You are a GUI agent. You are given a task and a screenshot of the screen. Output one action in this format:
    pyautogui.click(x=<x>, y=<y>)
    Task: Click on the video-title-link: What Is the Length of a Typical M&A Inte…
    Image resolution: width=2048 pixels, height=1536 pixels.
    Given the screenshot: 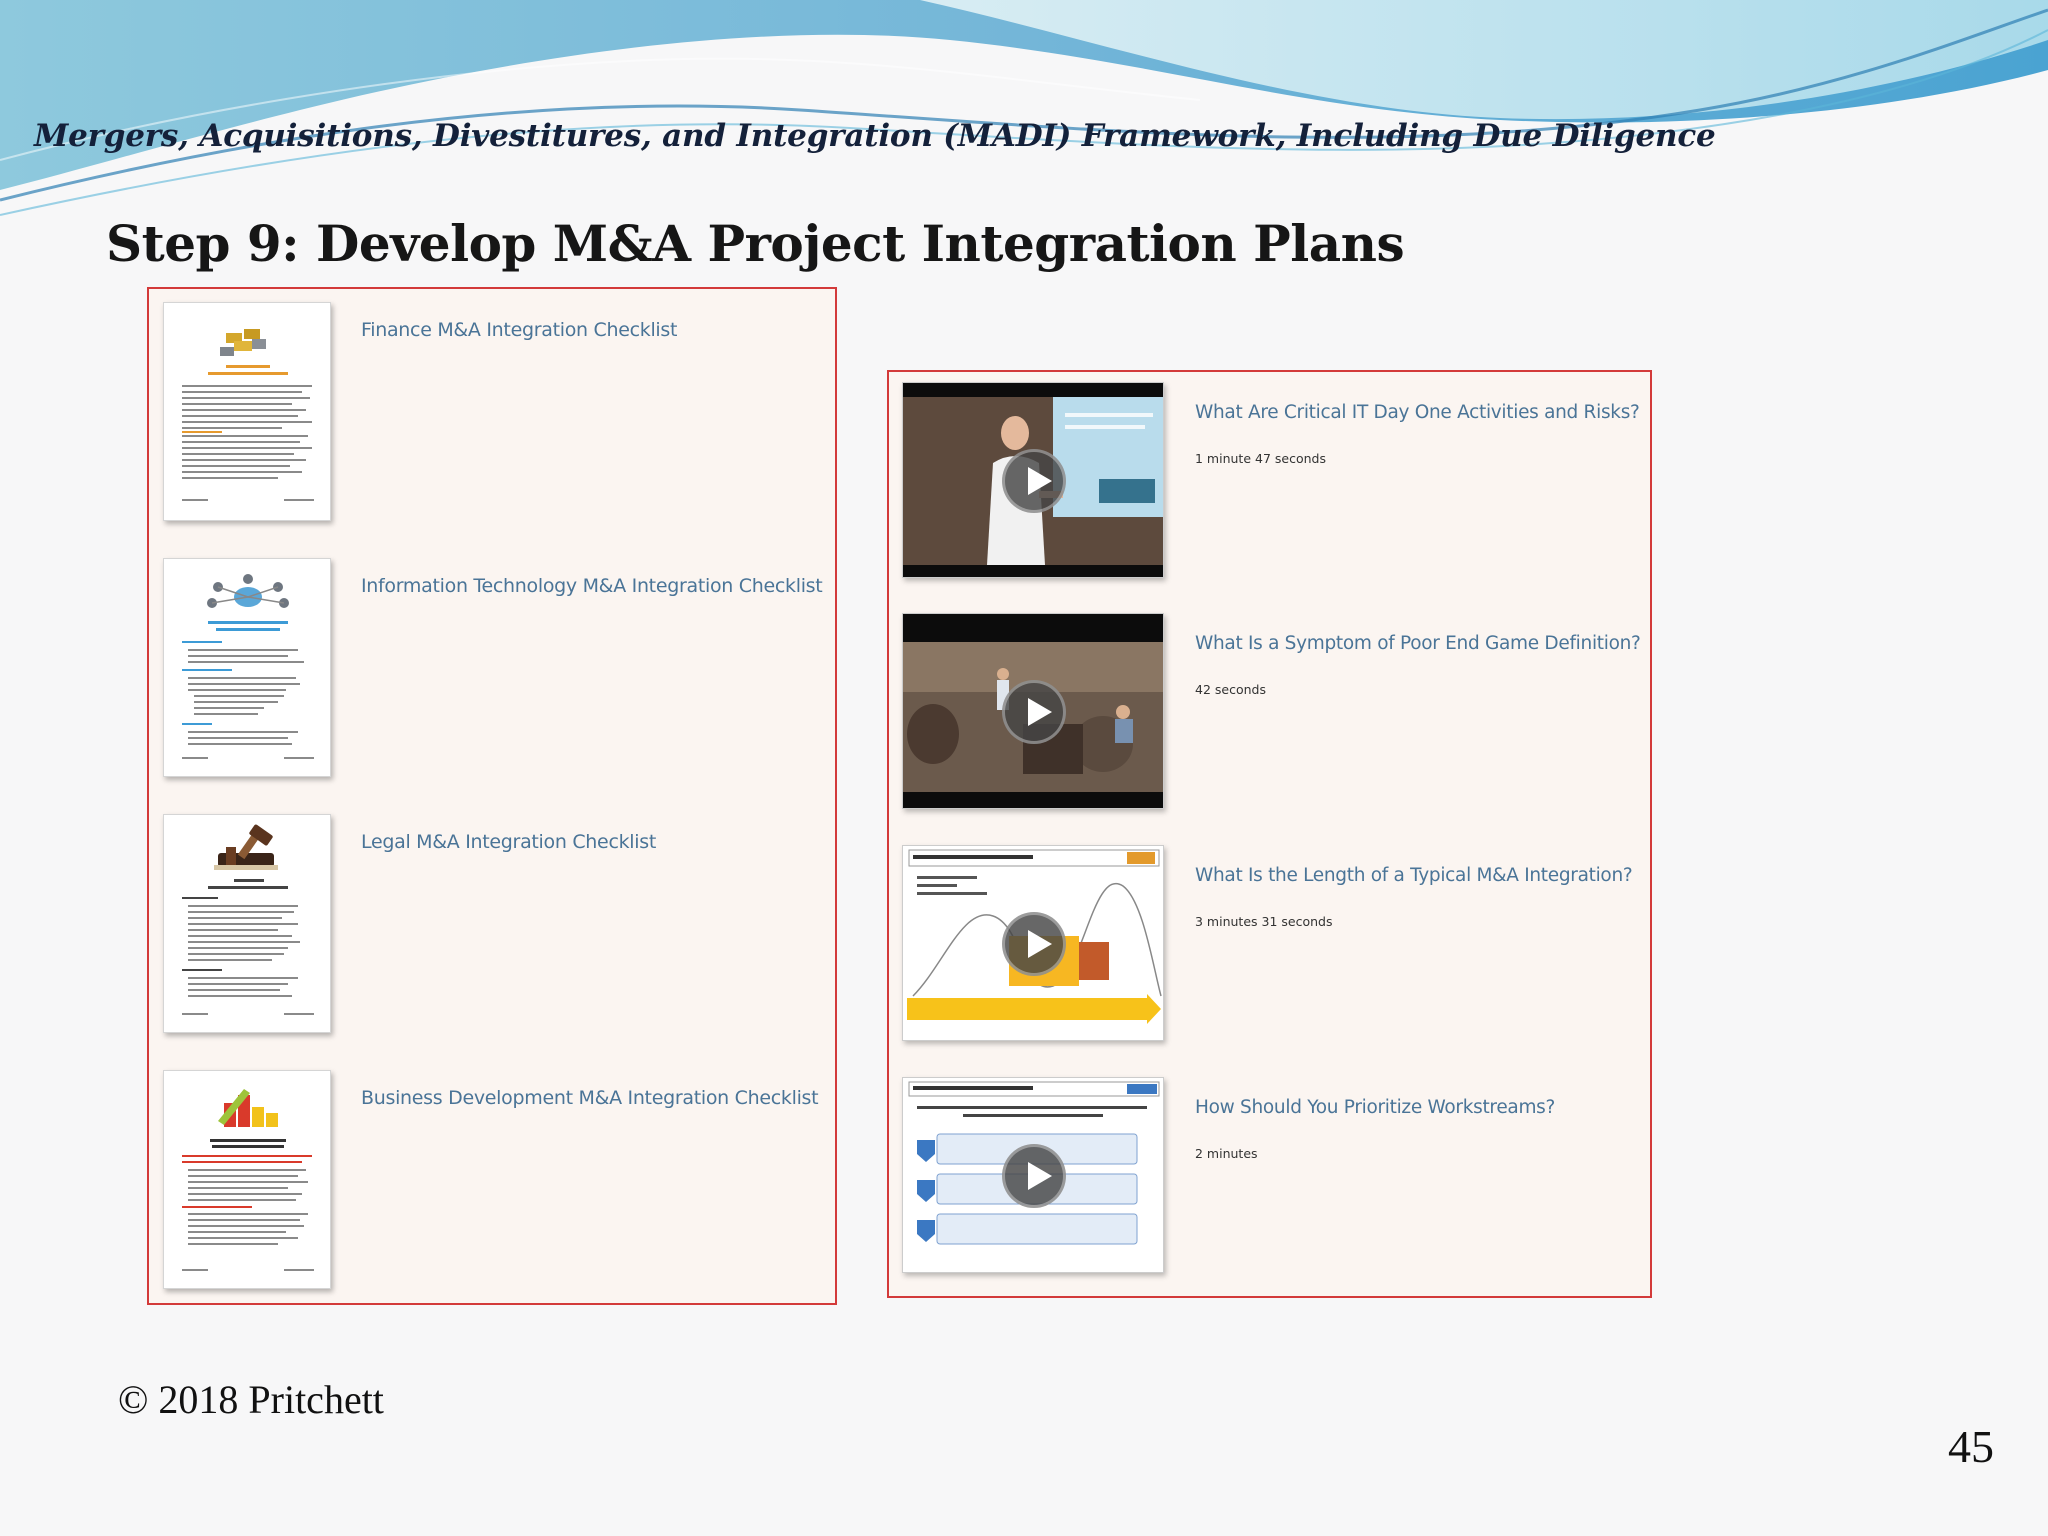 What is the action you would take?
    pyautogui.click(x=1414, y=875)
    